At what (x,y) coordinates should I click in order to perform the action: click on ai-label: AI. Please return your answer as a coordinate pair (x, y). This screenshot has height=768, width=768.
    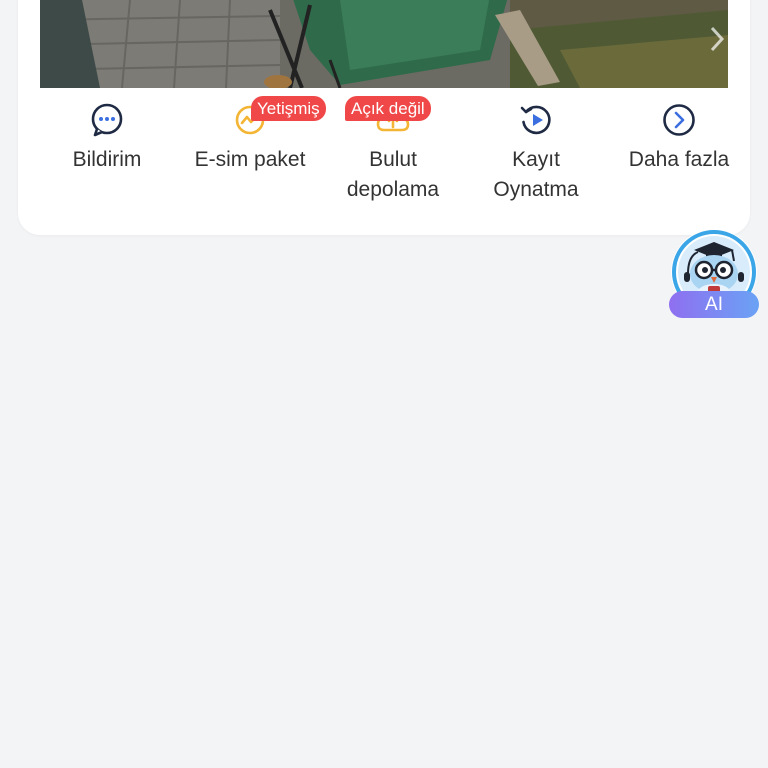
    Looking at the image, I should click on (714, 304).